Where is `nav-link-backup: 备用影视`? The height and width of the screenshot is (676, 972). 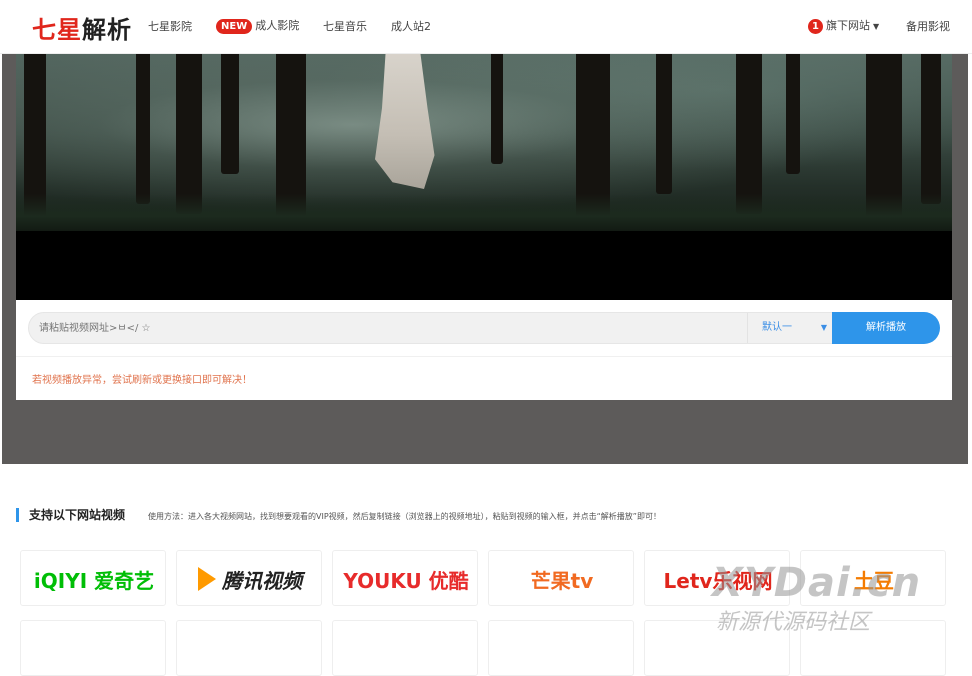 nav-link-backup: 备用影视 is located at coordinates (928, 26).